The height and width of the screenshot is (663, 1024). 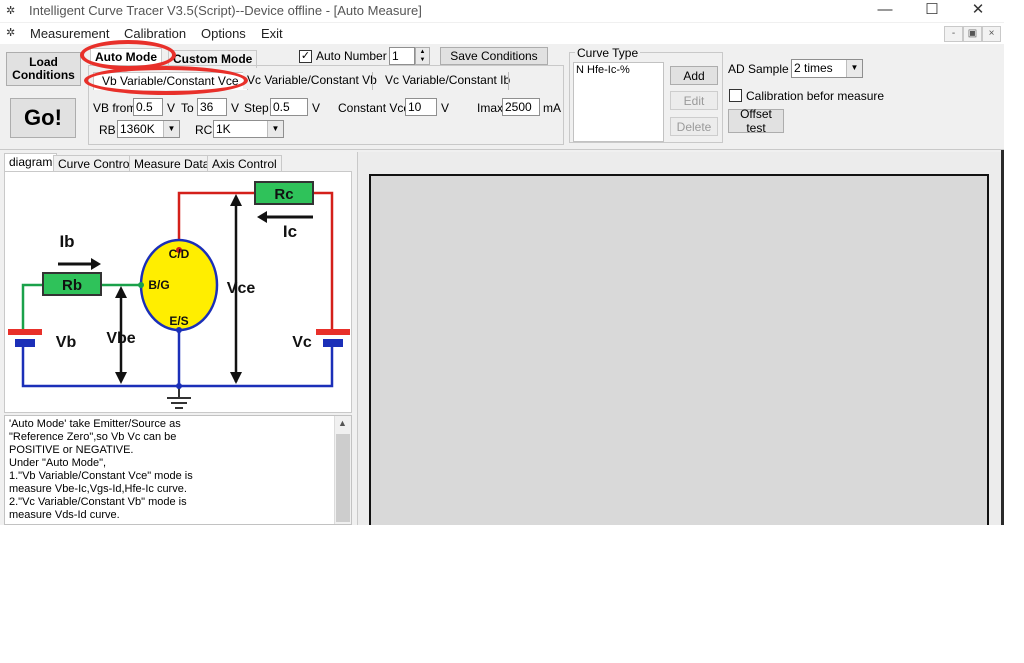 I want to click on rb-select: 1360K ▼, so click(x=148, y=129).